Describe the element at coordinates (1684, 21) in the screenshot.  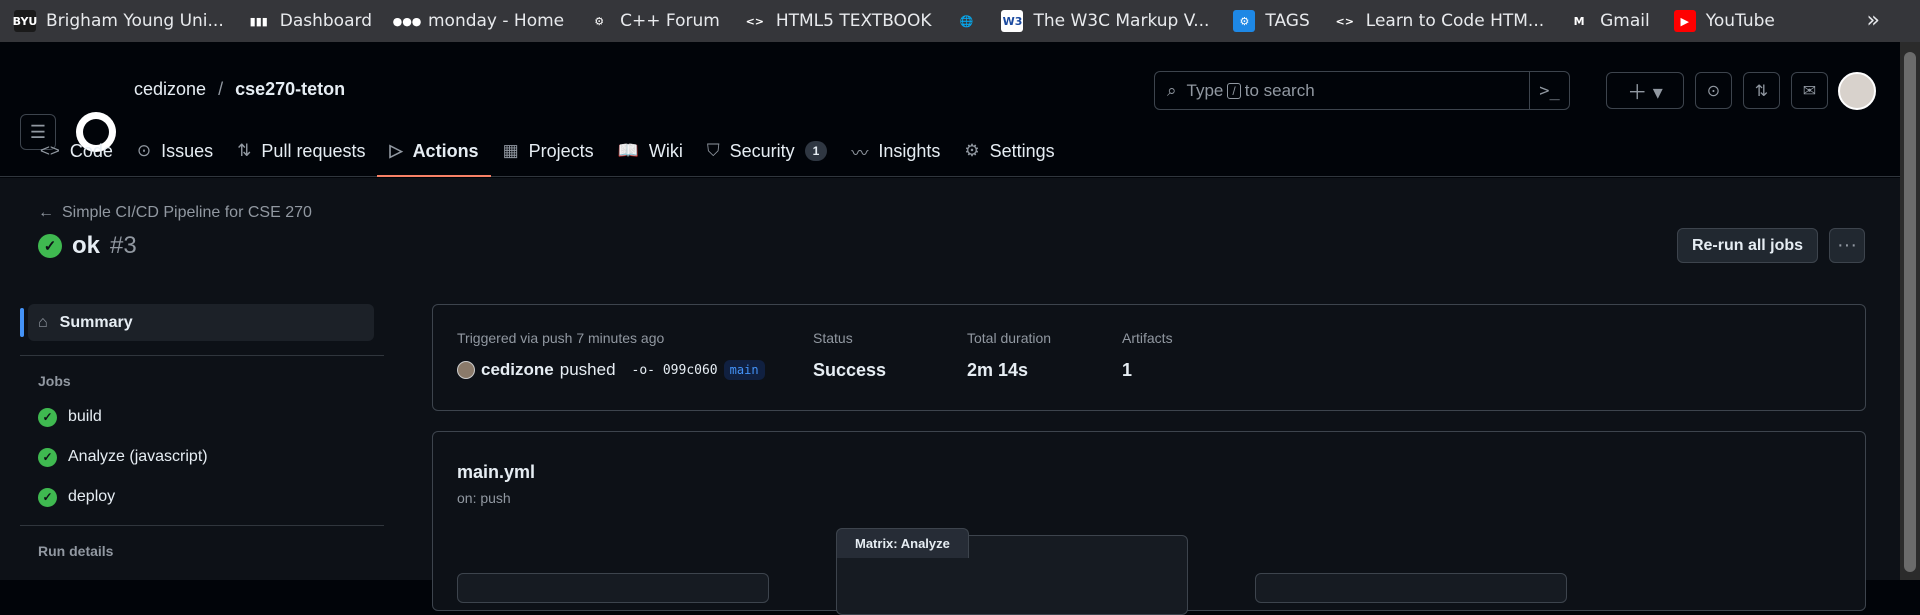
I see `youtube-icon: ▶` at that location.